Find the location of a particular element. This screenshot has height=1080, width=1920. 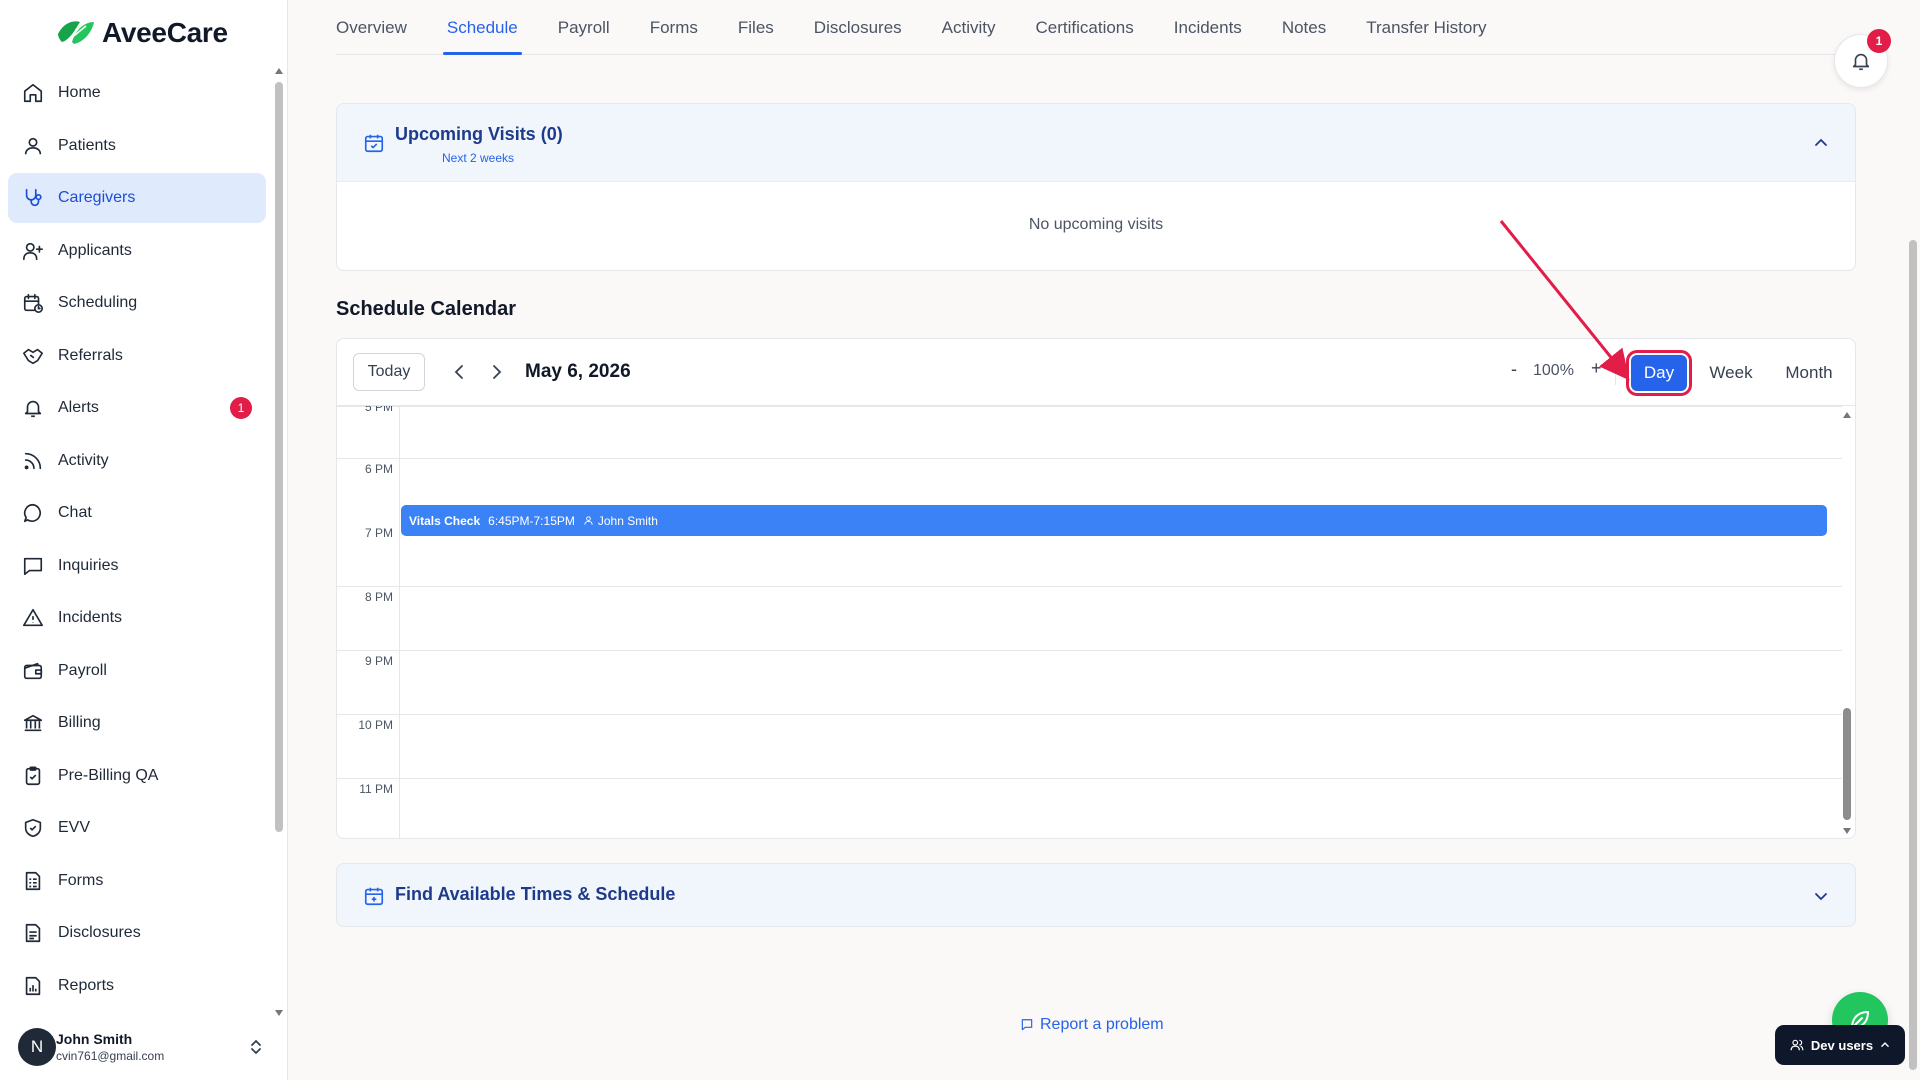

flag-message-icon is located at coordinates (1027, 1025).